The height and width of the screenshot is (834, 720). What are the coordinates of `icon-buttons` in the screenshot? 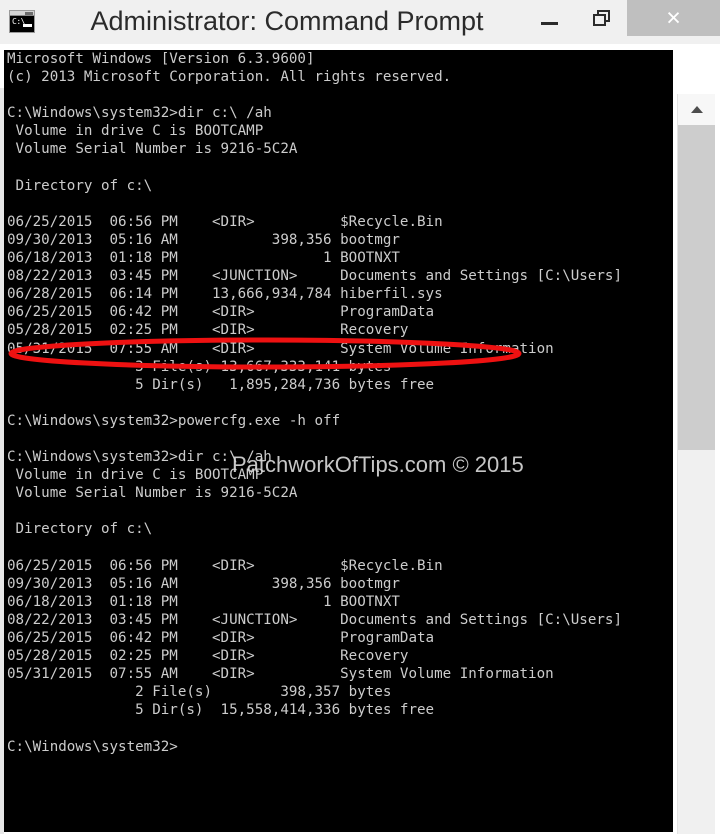 It's located at (29, 13).